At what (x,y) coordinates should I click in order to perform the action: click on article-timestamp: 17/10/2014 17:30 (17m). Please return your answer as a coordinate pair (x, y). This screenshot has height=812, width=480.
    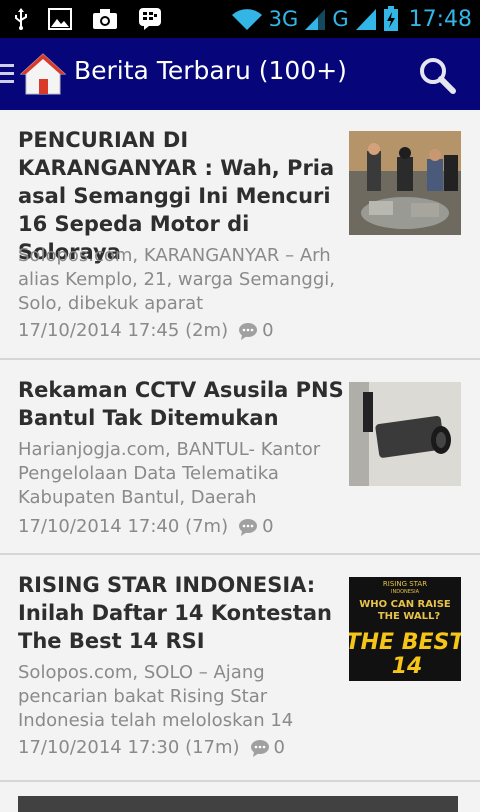
    Looking at the image, I should click on (129, 747).